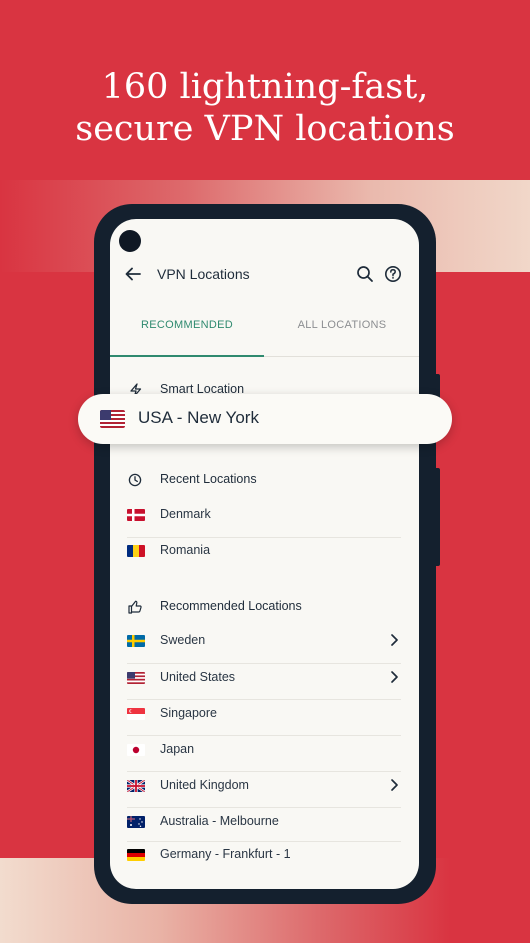 The image size is (530, 943). I want to click on location-label: Singapore, so click(188, 713).